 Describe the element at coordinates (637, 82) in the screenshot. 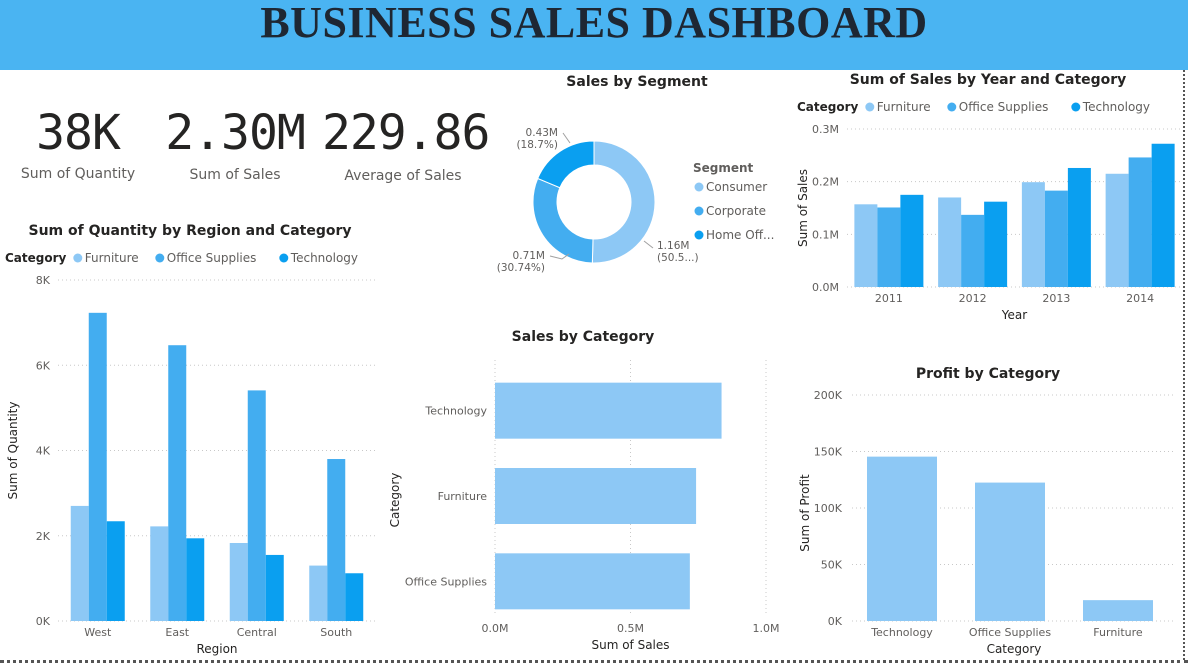

I see `chart-title: Sales by Segment` at that location.